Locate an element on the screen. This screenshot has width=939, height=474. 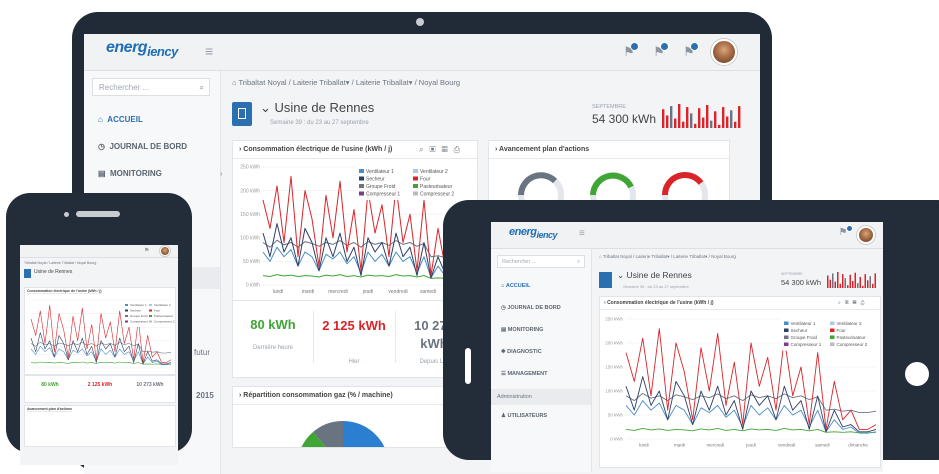
card-header: Avancement plan d'actions is located at coordinates (50, 409).